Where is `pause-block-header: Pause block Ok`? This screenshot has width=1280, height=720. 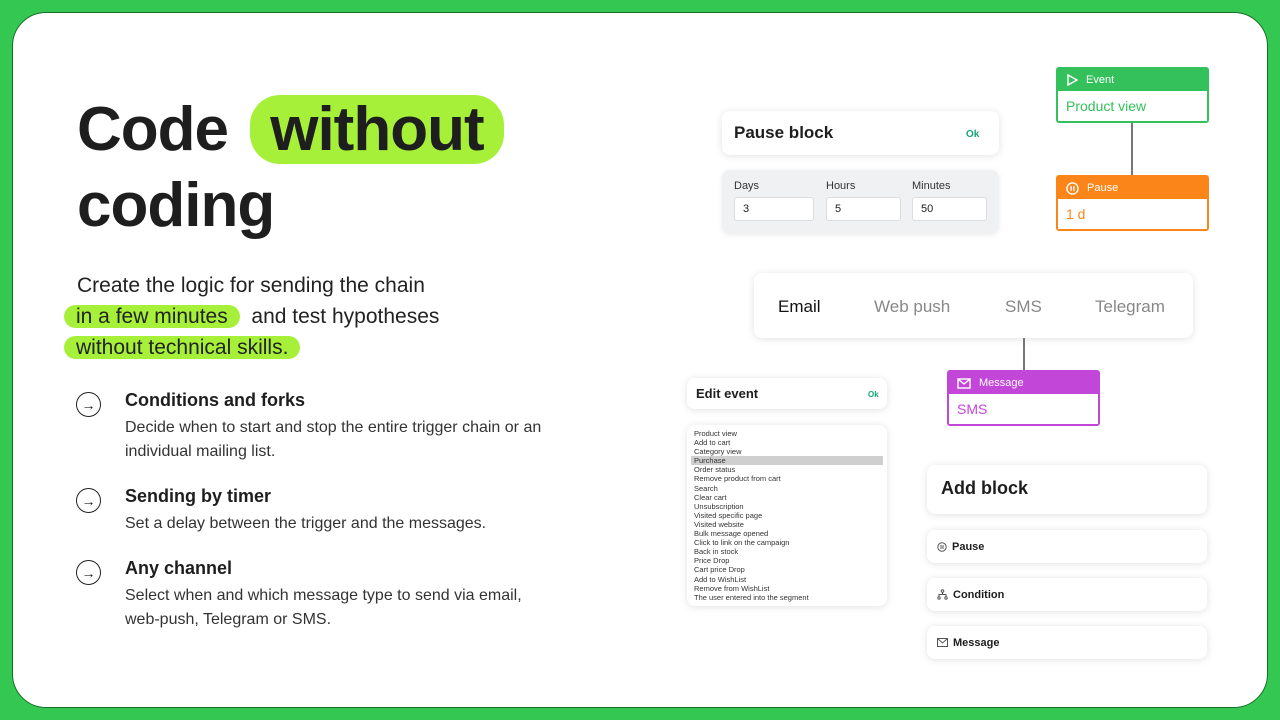 pause-block-header: Pause block Ok is located at coordinates (860, 133).